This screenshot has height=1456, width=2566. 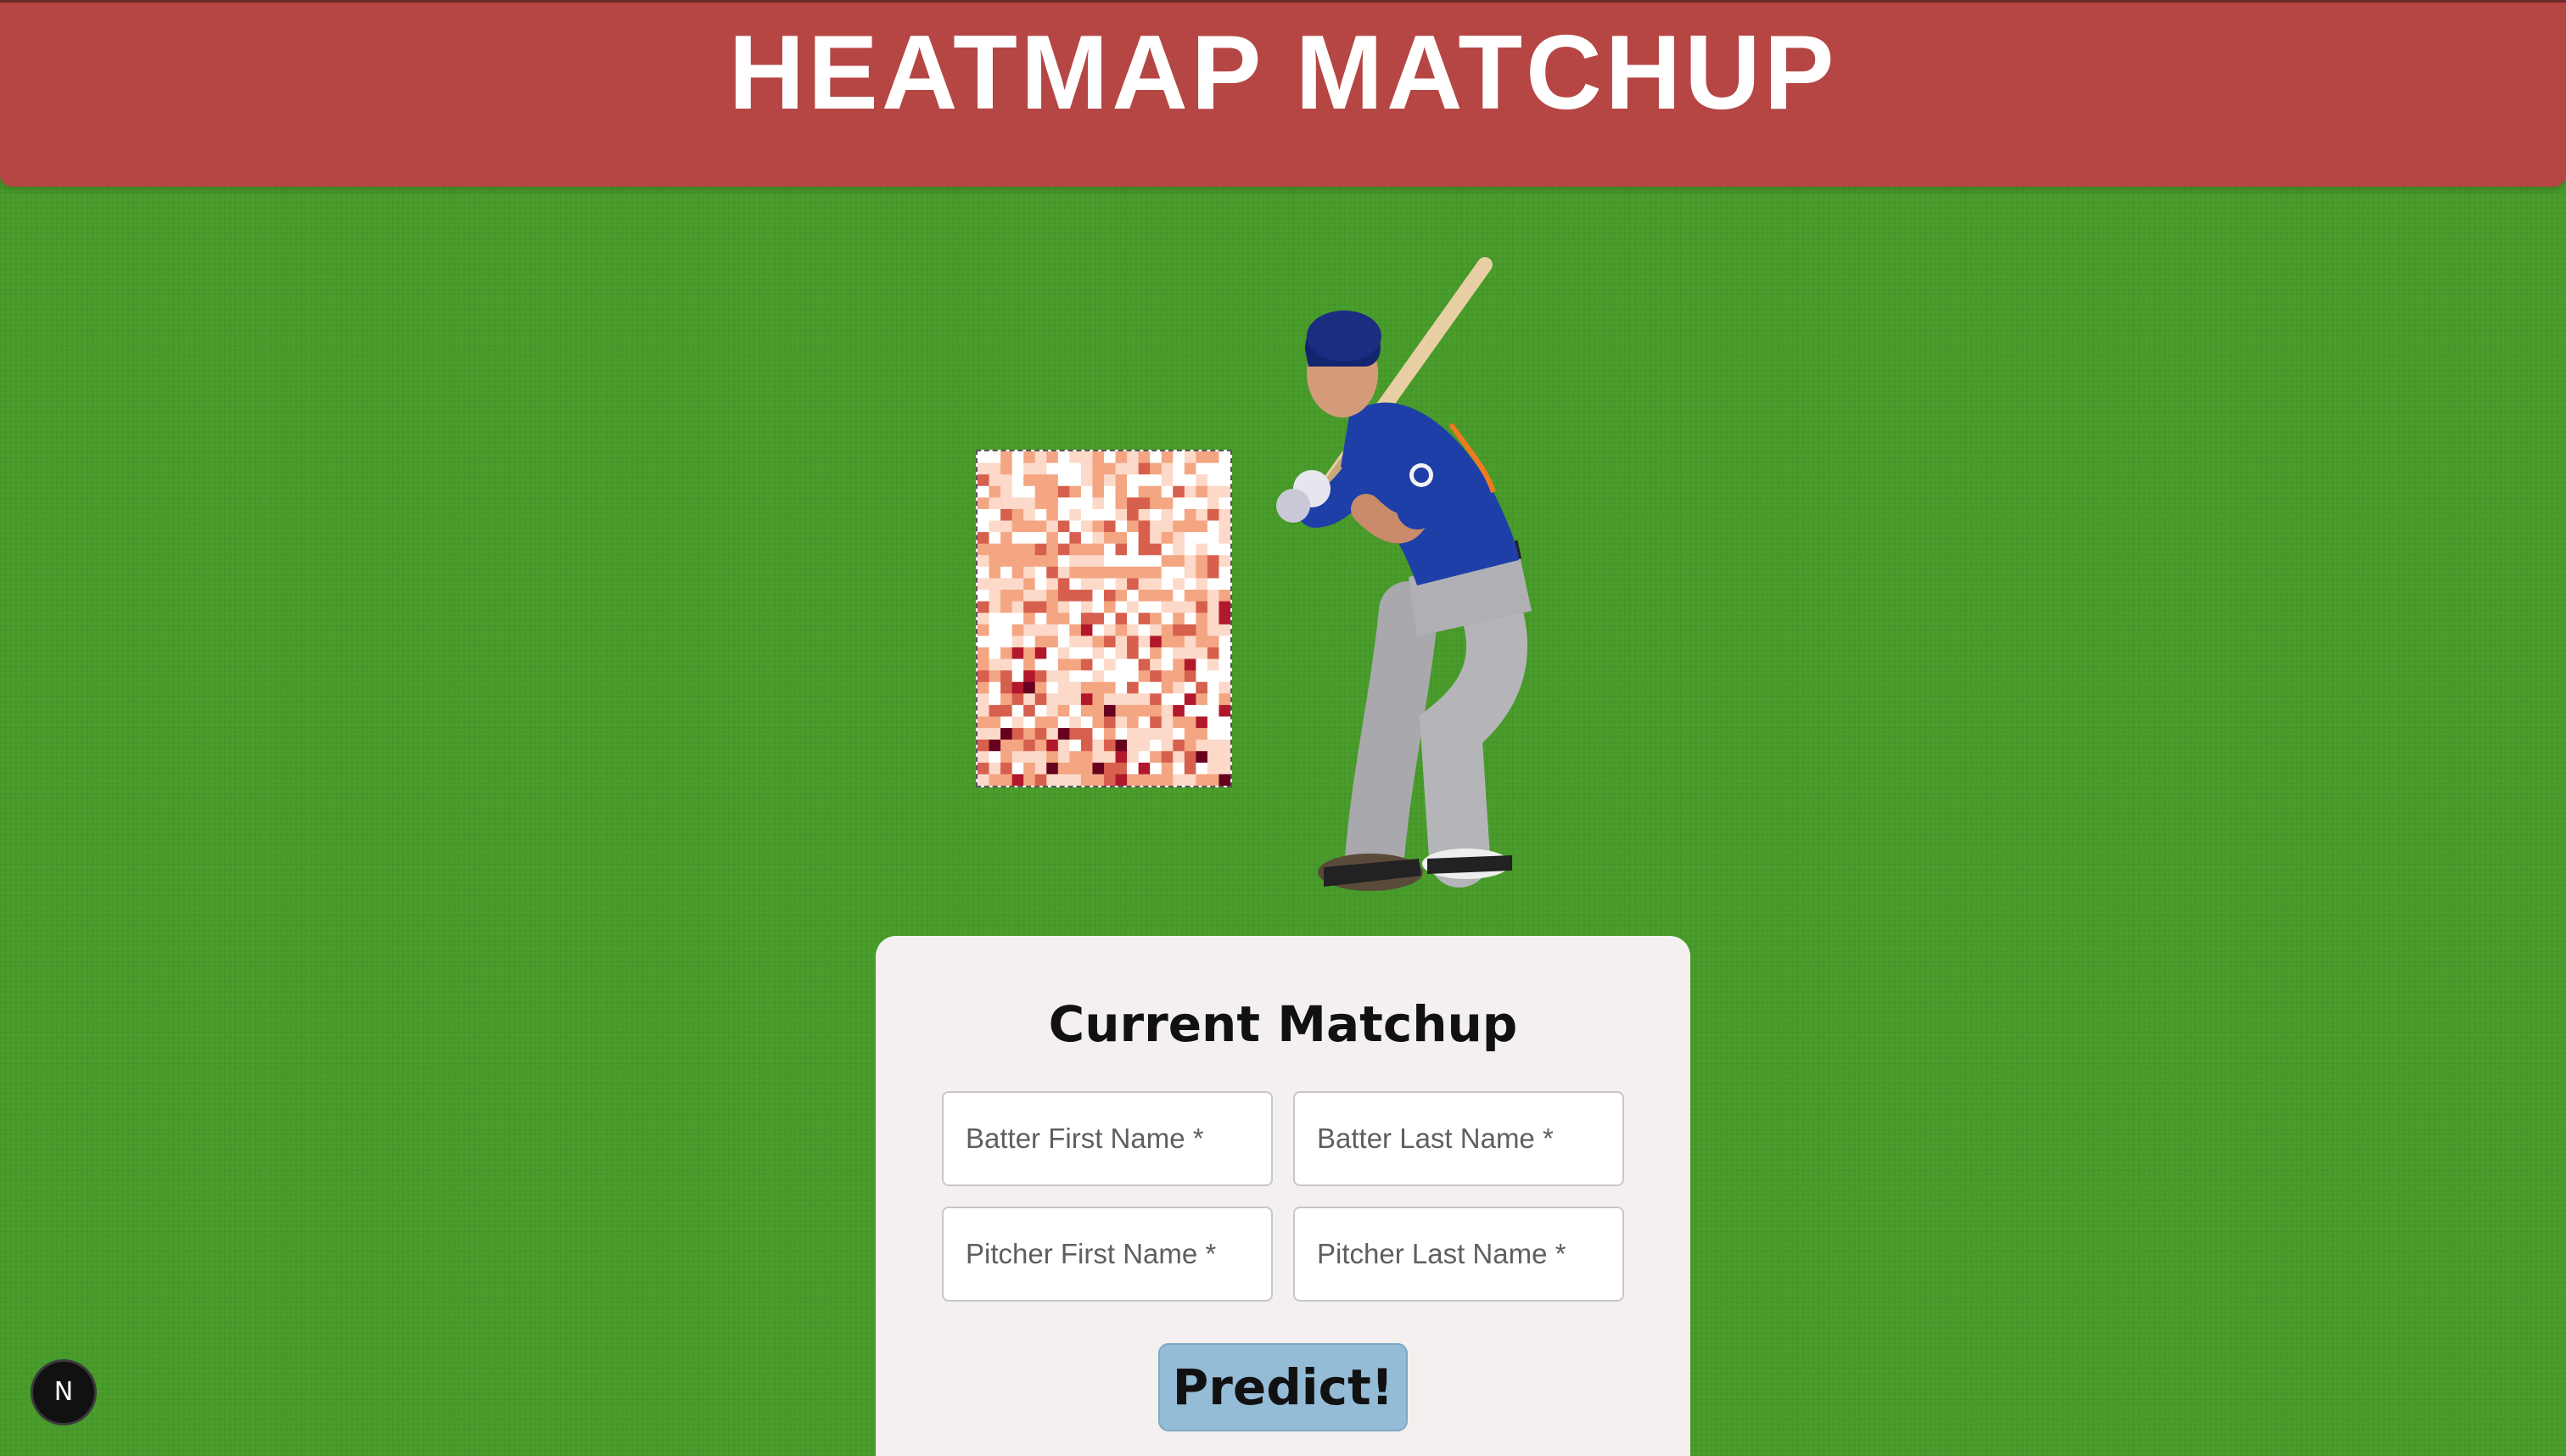 What do you see at coordinates (1107, 1254) in the screenshot?
I see `pitcher-first-name-input` at bounding box center [1107, 1254].